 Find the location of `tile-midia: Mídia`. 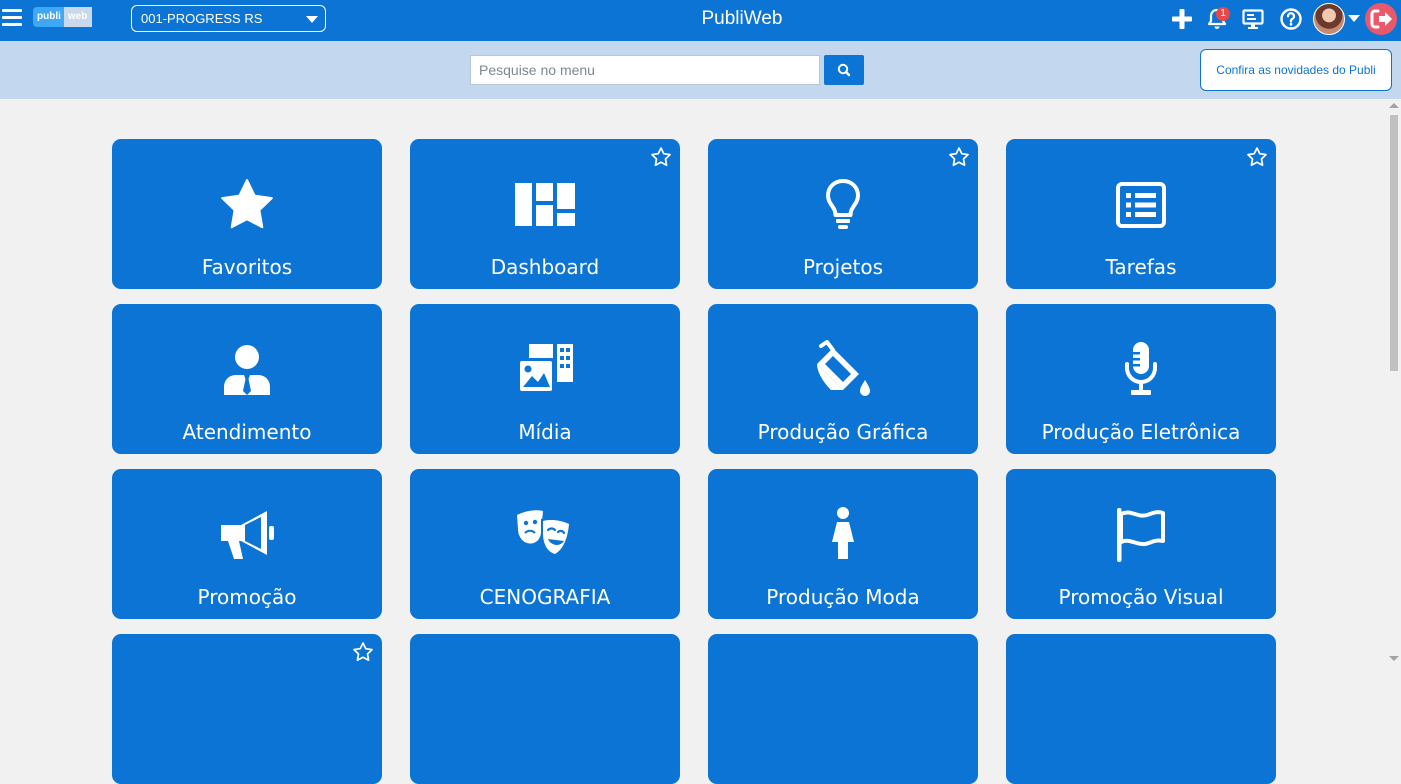

tile-midia: Mídia is located at coordinates (545, 379).